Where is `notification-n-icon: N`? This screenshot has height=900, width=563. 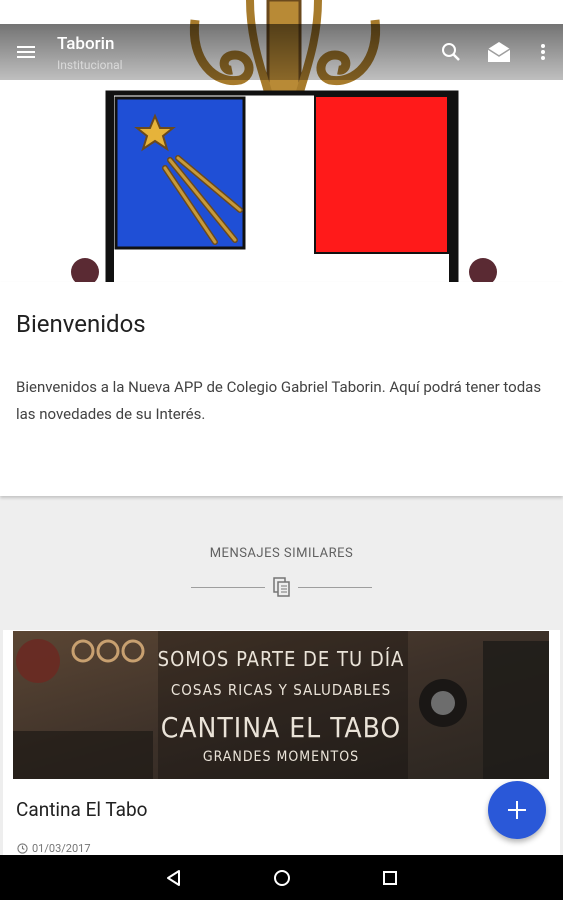
notification-n-icon: N is located at coordinates (13, 12).